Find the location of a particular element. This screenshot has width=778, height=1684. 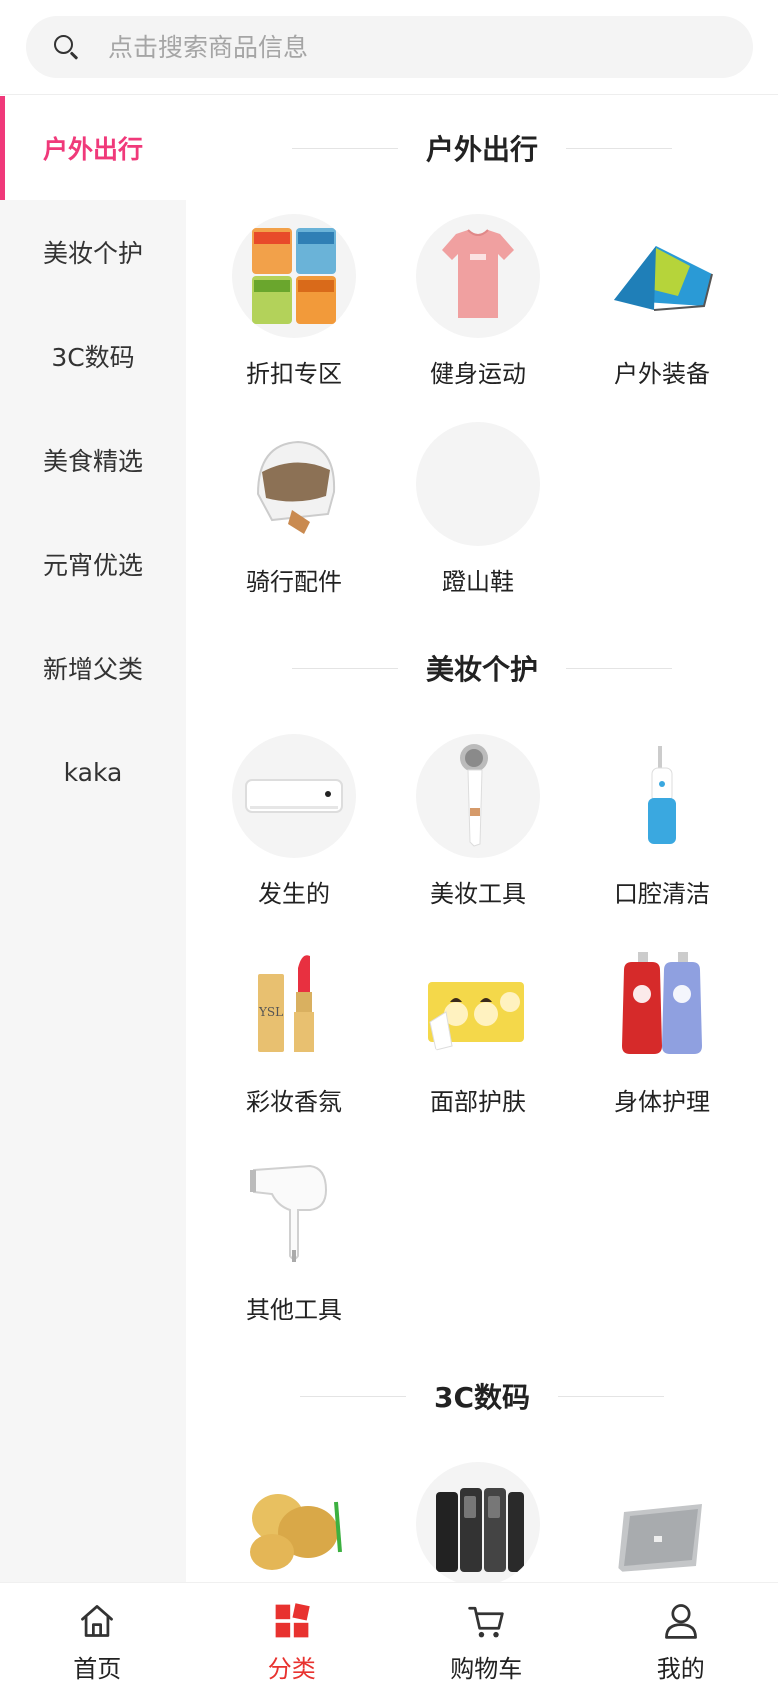

tab-label: 我的 is located at coordinates (680, 1669).